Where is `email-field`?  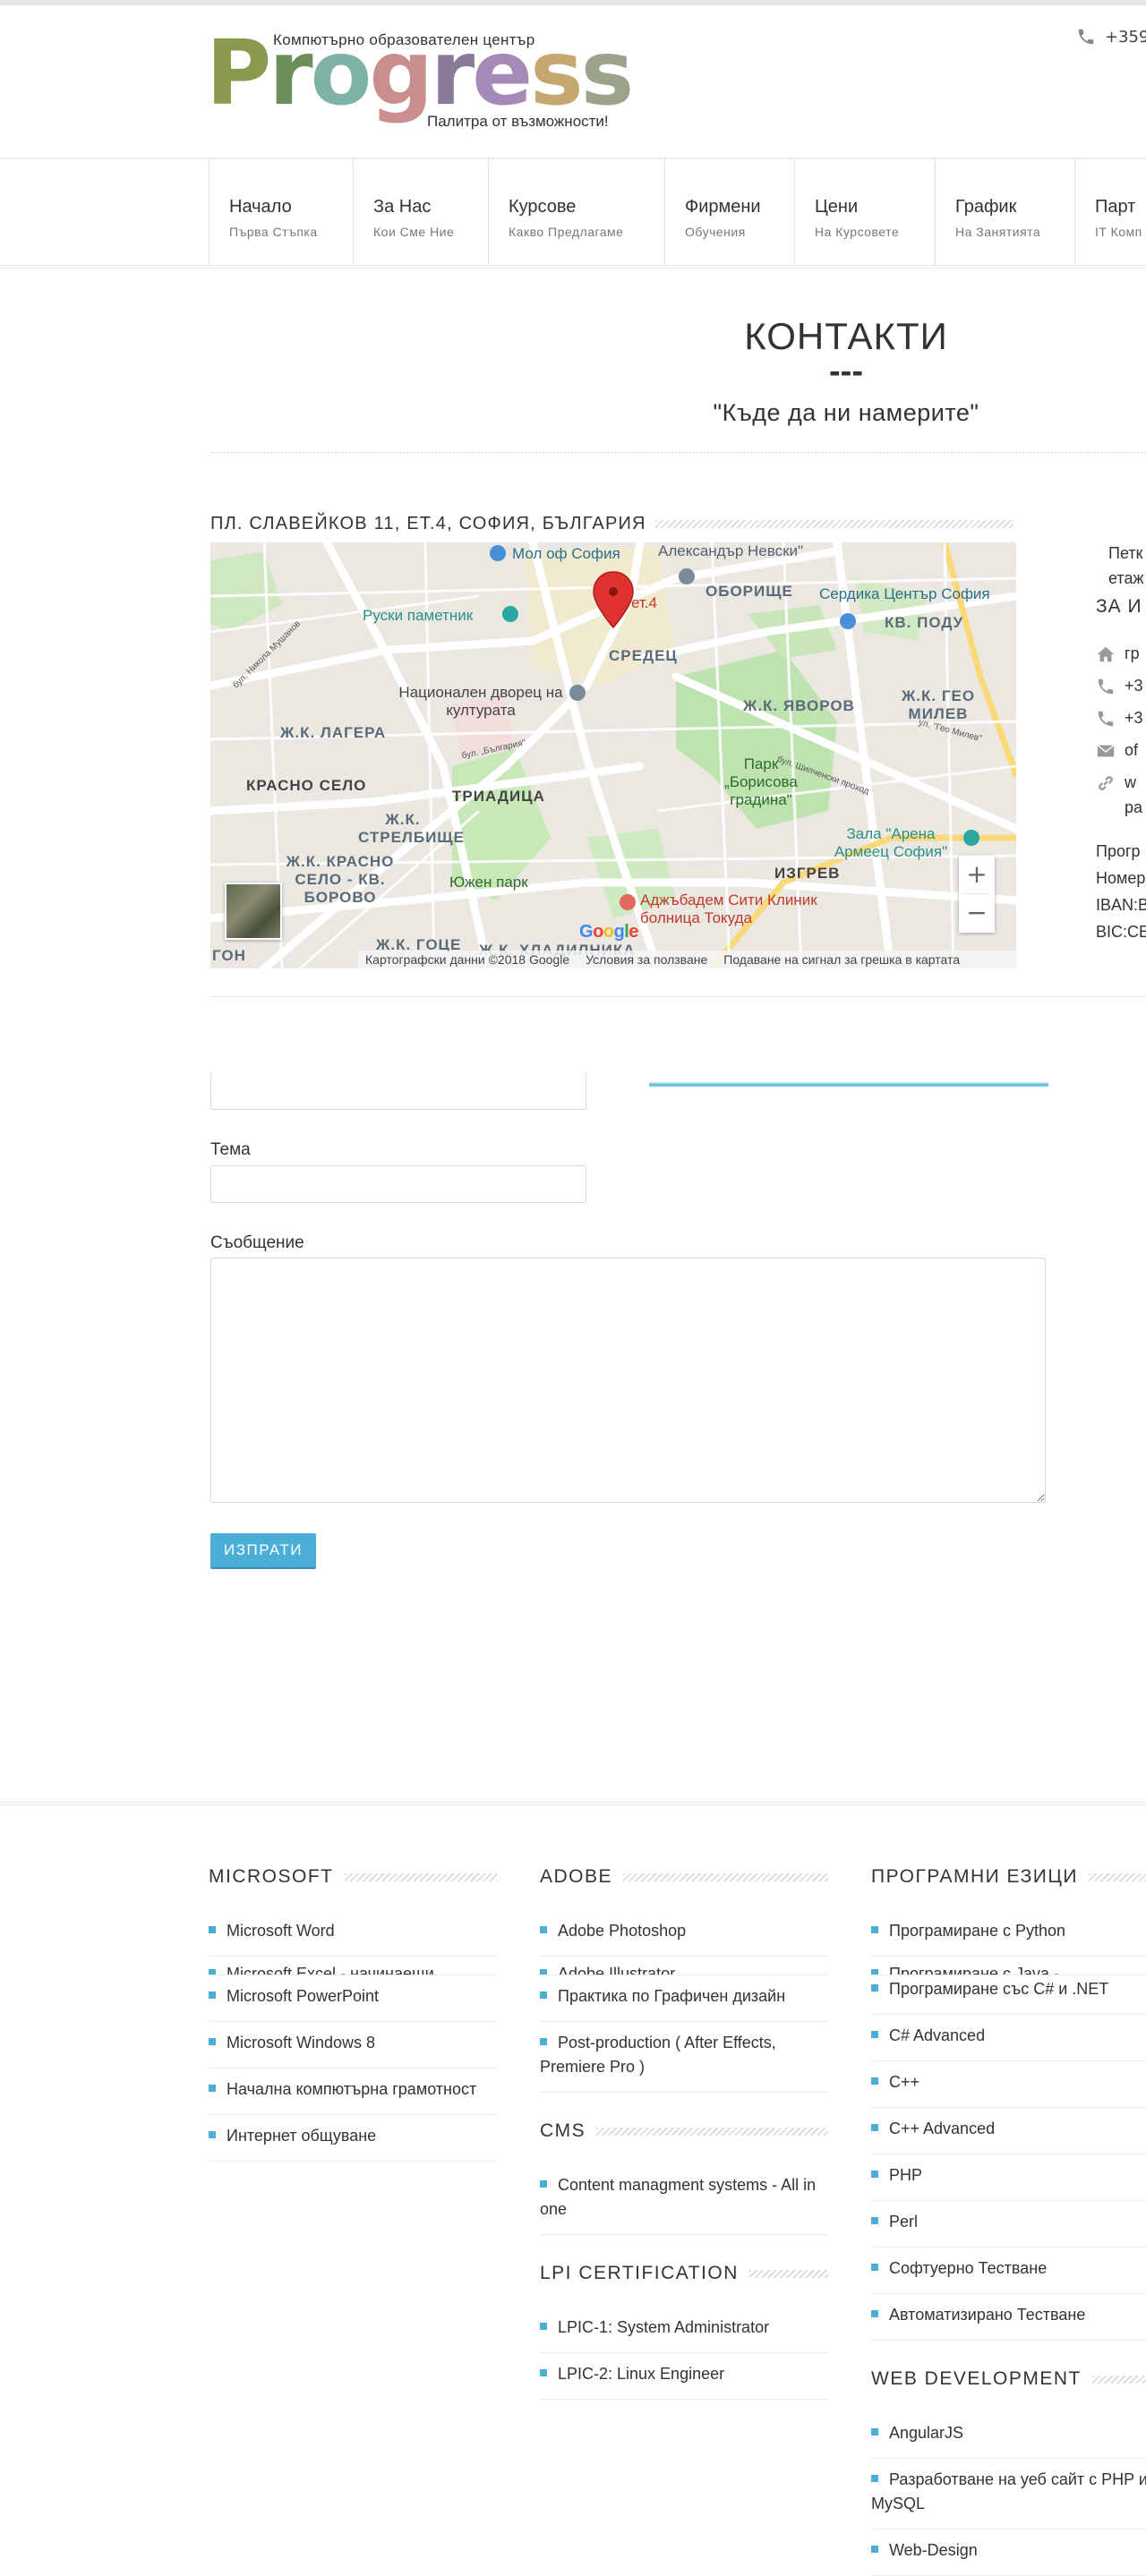 email-field is located at coordinates (398, 1091).